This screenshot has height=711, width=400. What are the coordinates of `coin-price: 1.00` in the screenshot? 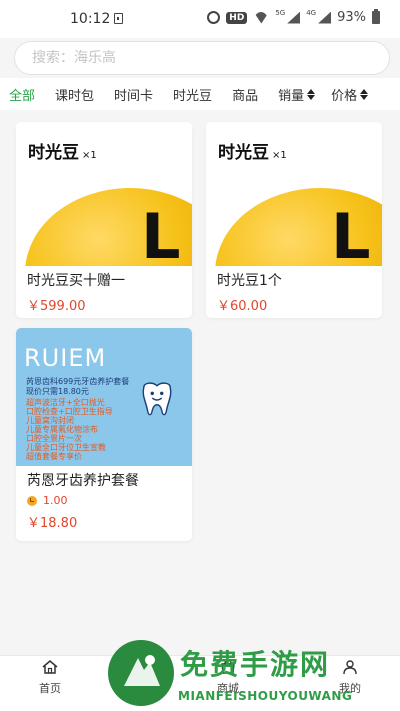 It's located at (104, 500).